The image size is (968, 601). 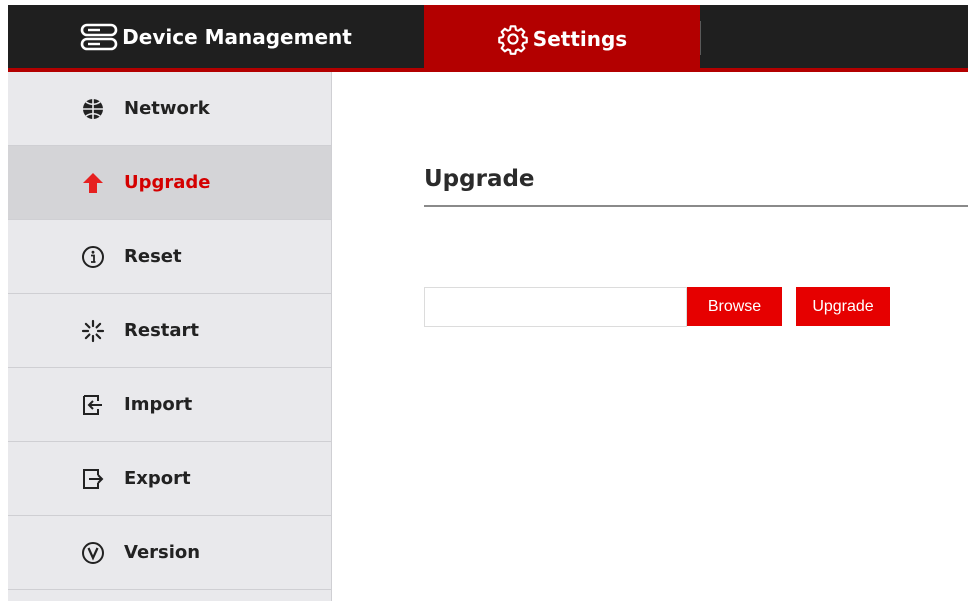 I want to click on sidebar-item-network: Network, so click(x=169, y=109).